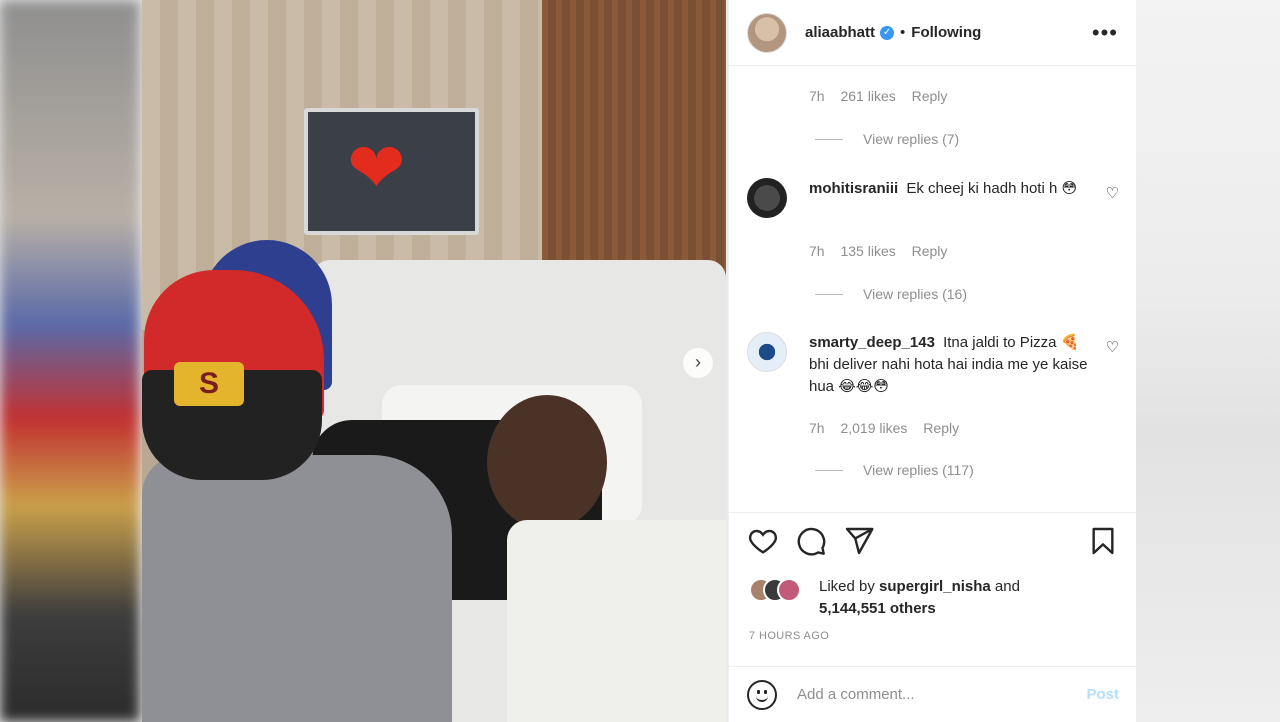 The width and height of the screenshot is (1280, 722). I want to click on view-replies-button: View replies (7), so click(887, 139).